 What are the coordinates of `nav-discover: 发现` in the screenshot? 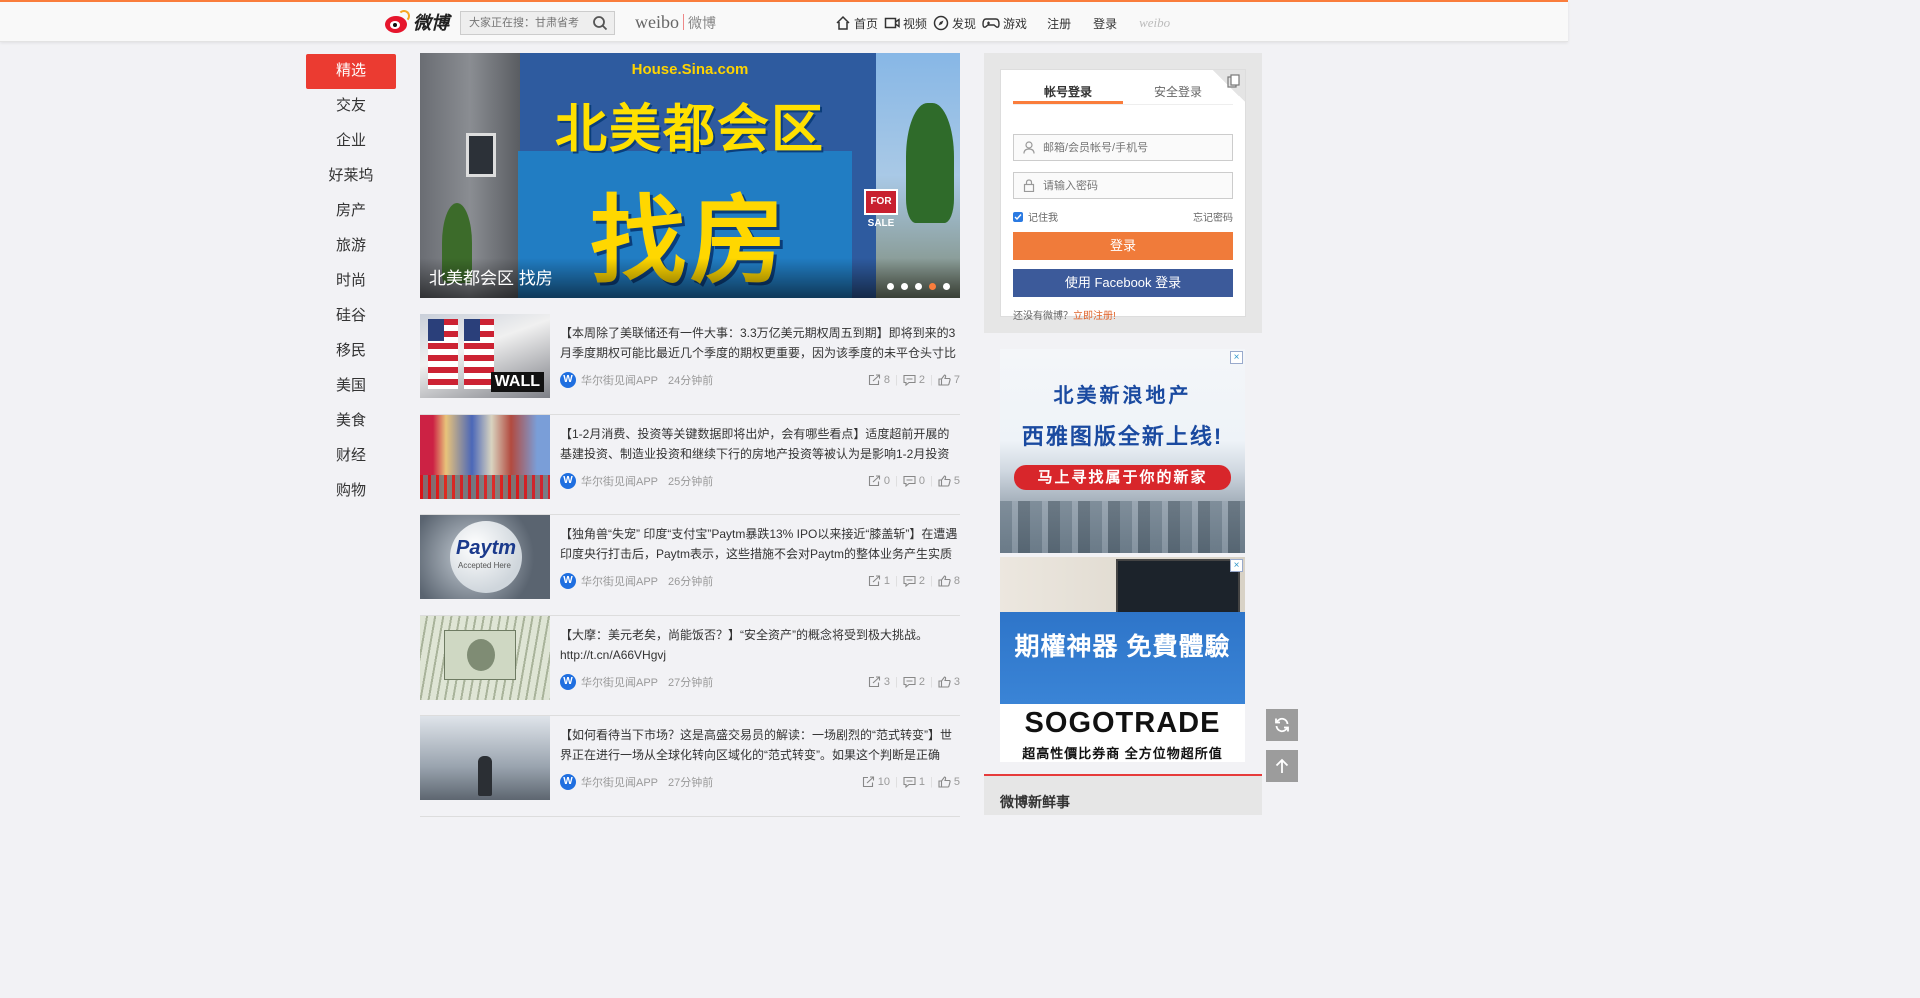 It's located at (954, 23).